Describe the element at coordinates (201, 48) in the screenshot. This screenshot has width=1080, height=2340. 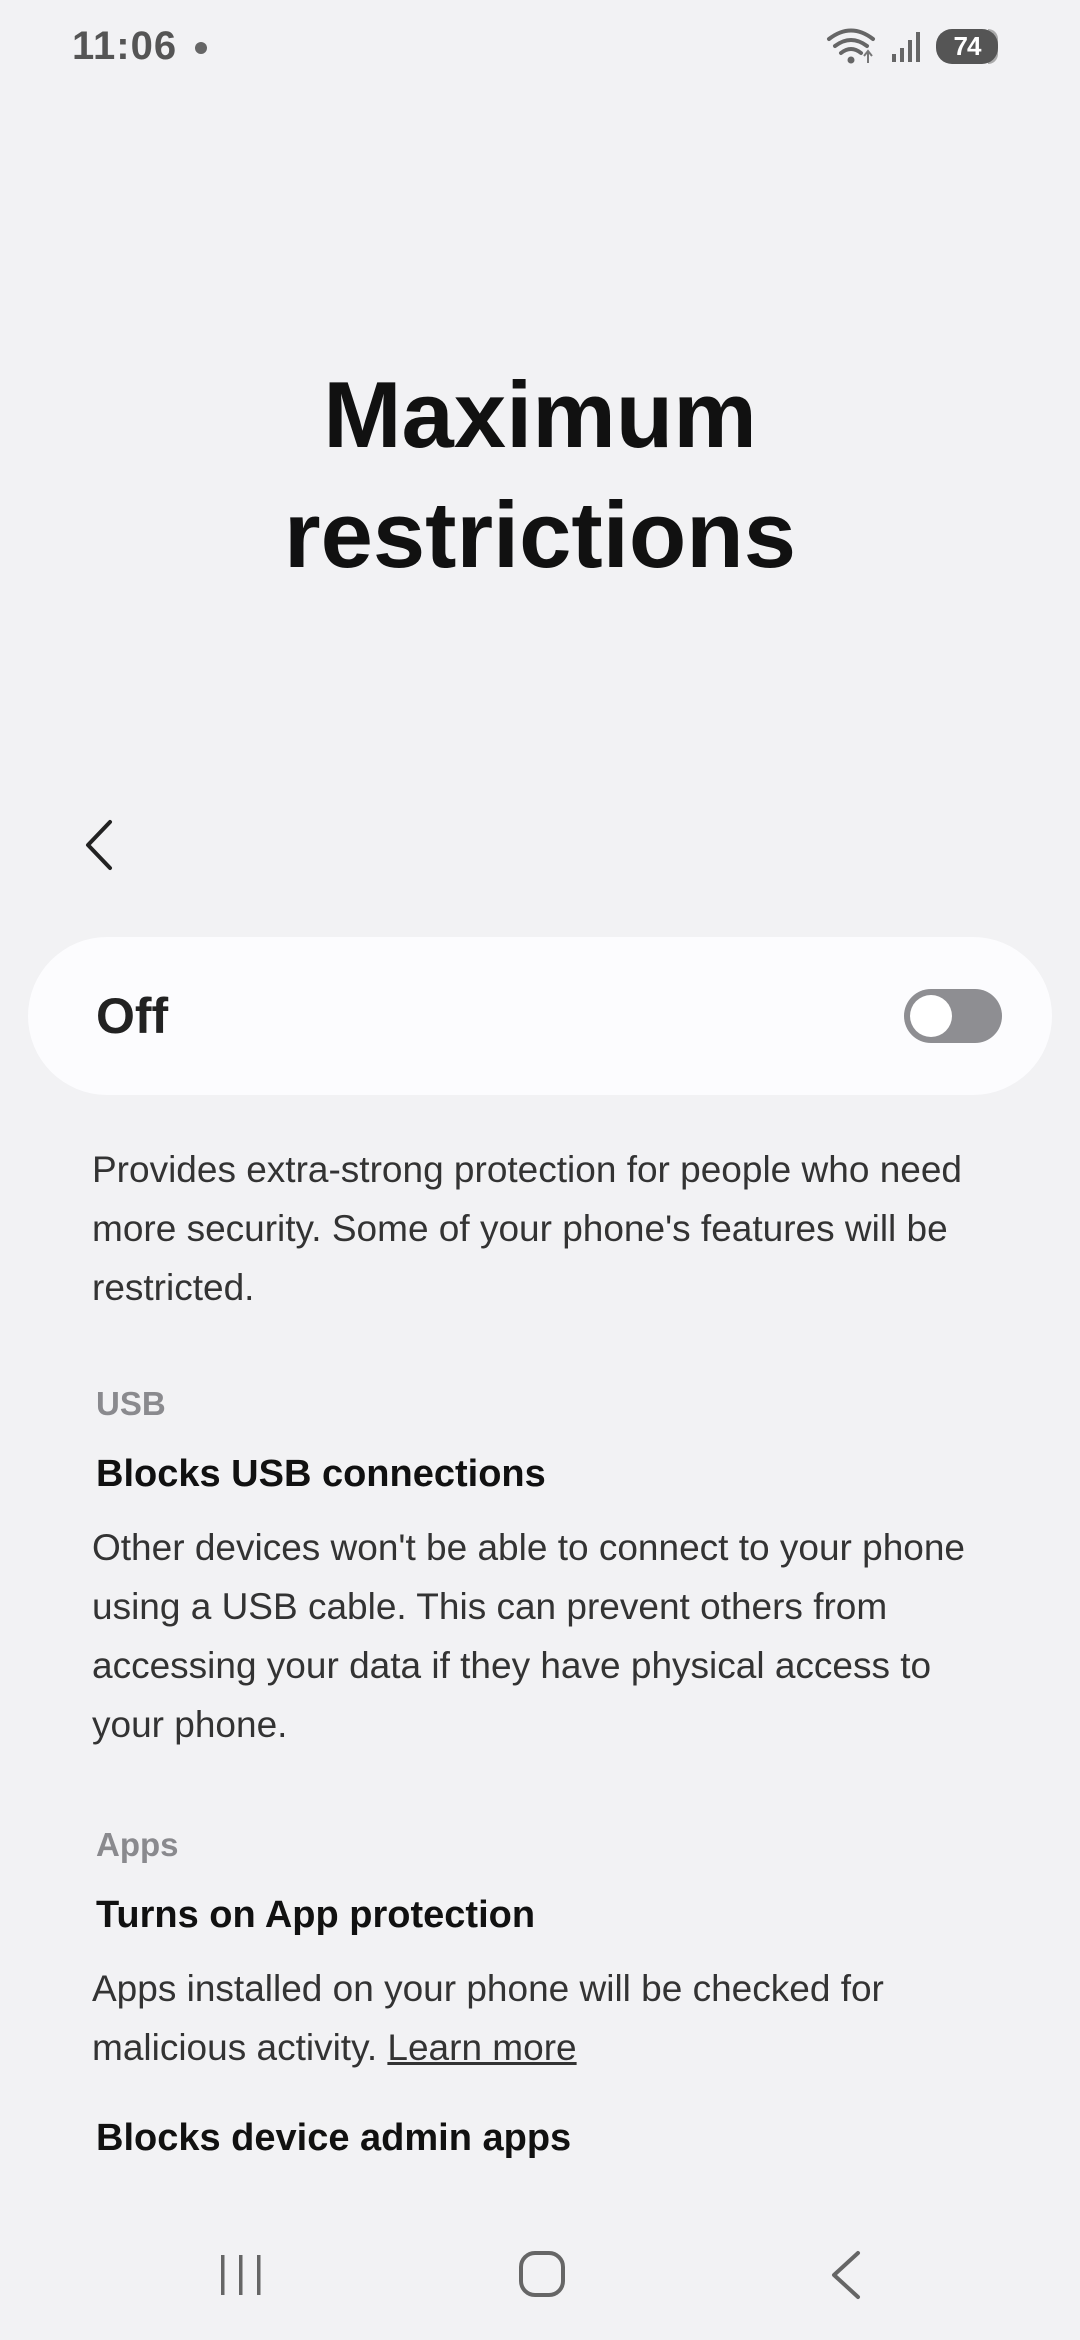
I see `notification-dot-icon` at that location.